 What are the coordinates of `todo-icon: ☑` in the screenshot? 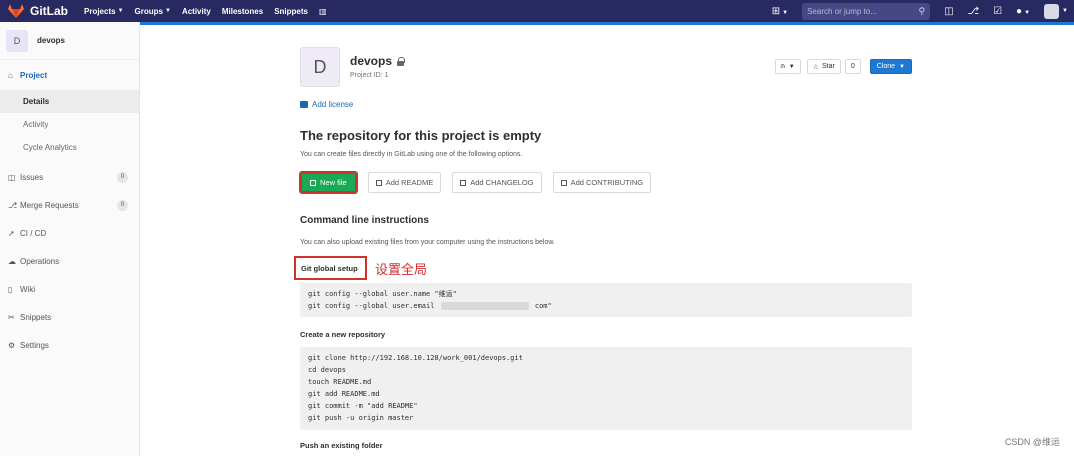 It's located at (997, 11).